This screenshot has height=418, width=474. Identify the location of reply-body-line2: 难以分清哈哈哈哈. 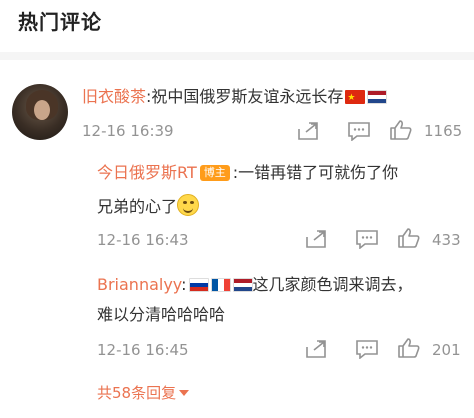
(161, 315).